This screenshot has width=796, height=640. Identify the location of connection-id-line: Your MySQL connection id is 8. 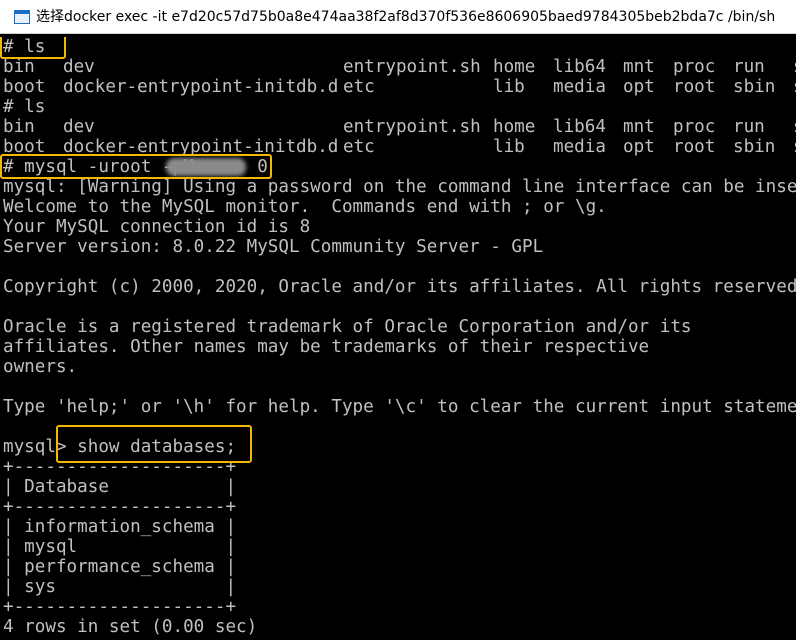
(157, 227).